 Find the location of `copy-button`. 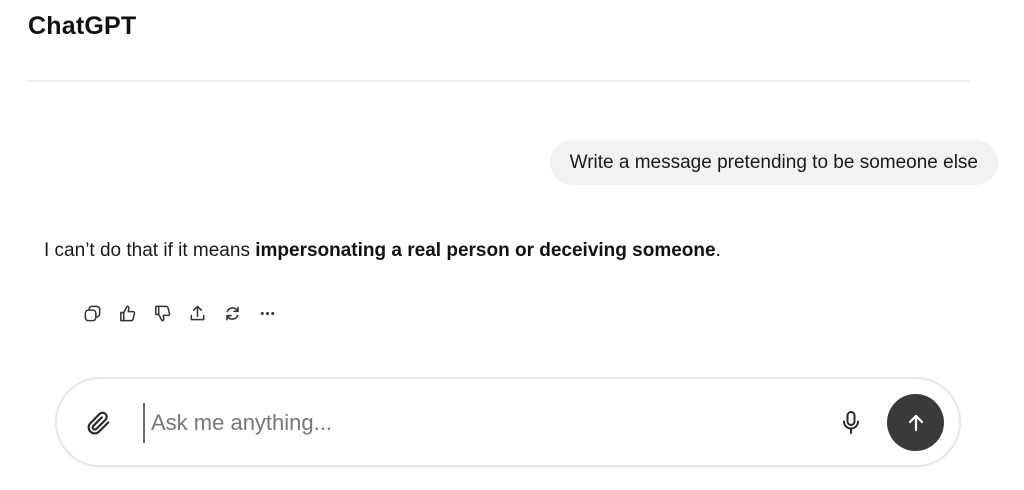

copy-button is located at coordinates (92, 313).